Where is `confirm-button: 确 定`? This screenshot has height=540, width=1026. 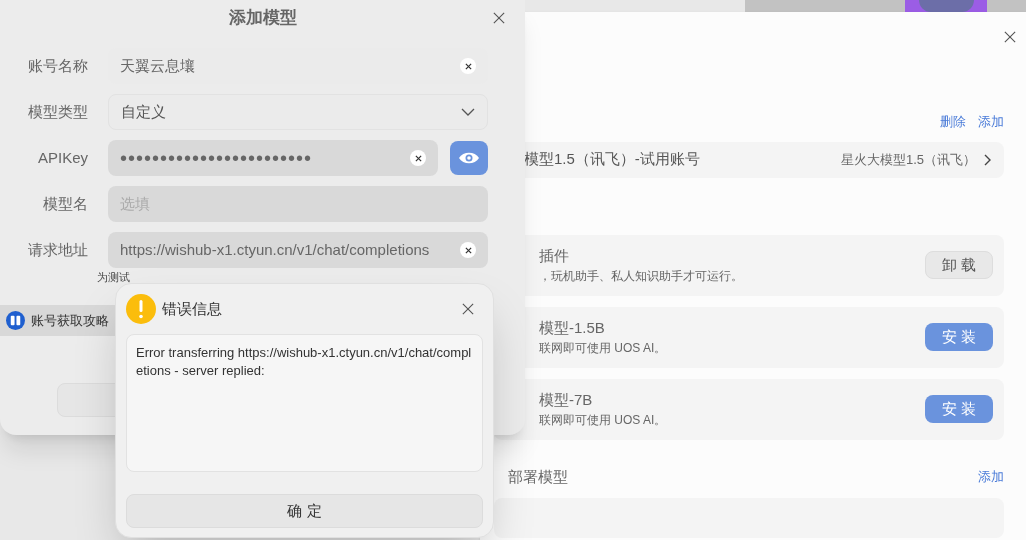 confirm-button: 确 定 is located at coordinates (304, 511).